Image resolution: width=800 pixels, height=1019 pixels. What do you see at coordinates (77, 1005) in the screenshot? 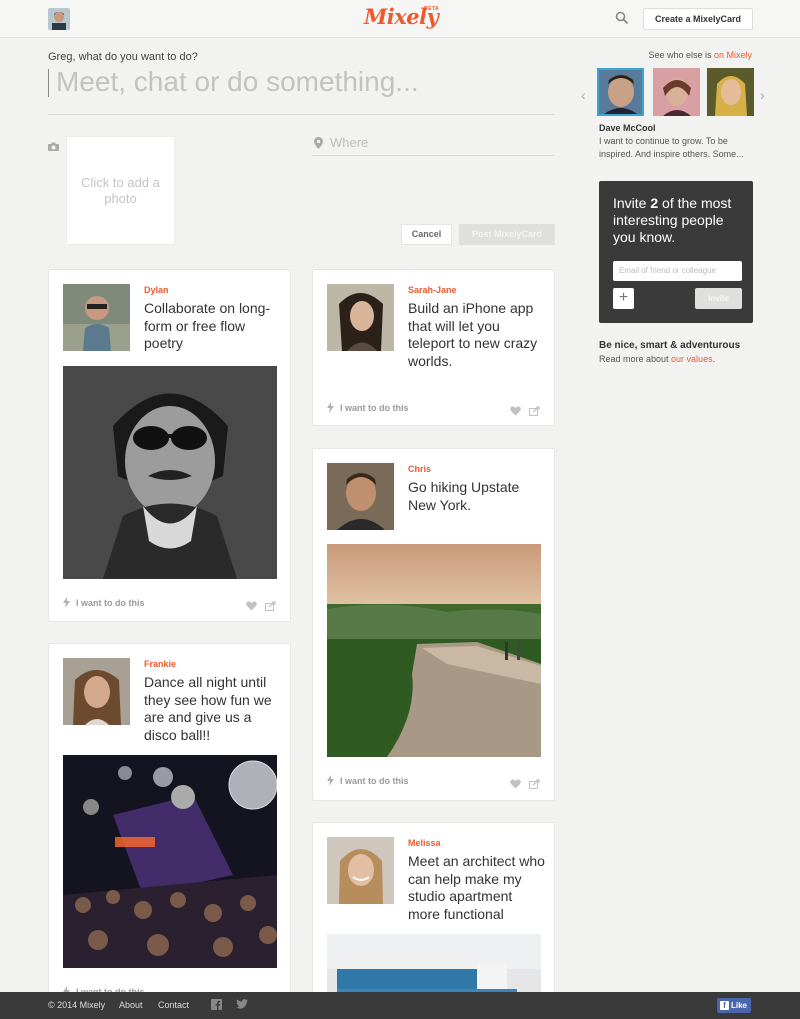
I see `copyright: © 2014 Mixely` at bounding box center [77, 1005].